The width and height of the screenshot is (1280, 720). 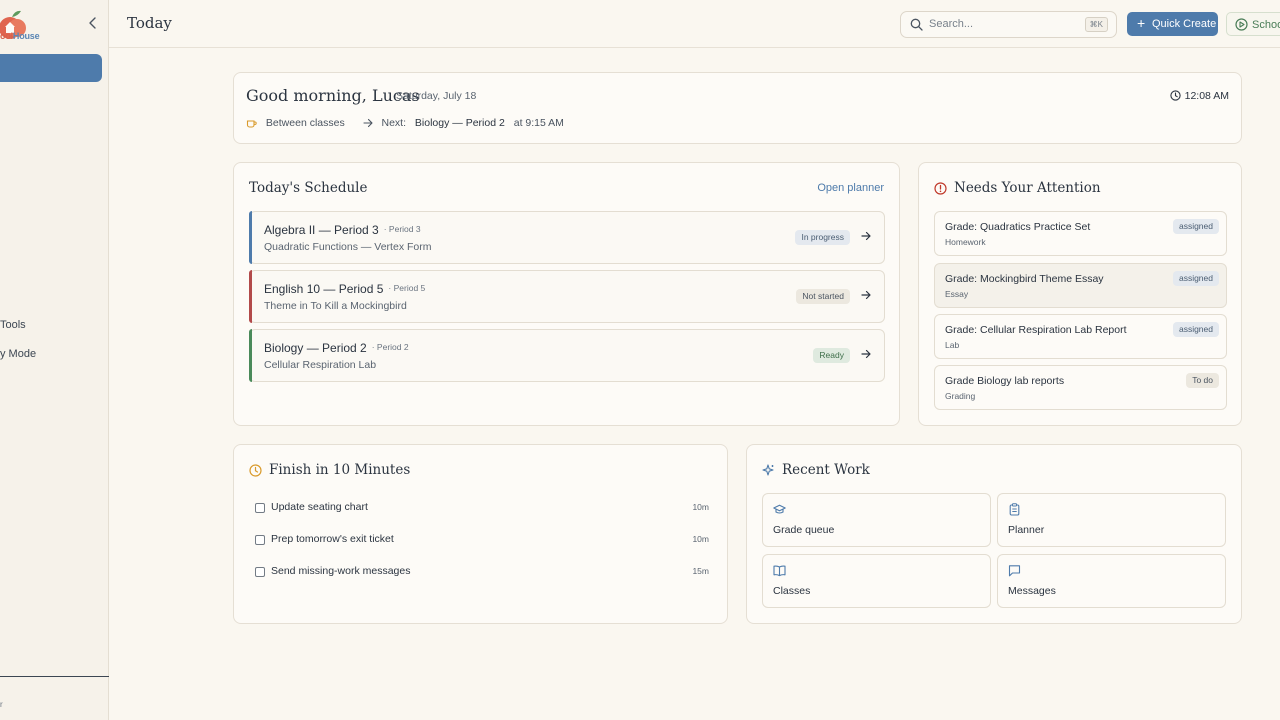 I want to click on page-title: Today, so click(x=149, y=23).